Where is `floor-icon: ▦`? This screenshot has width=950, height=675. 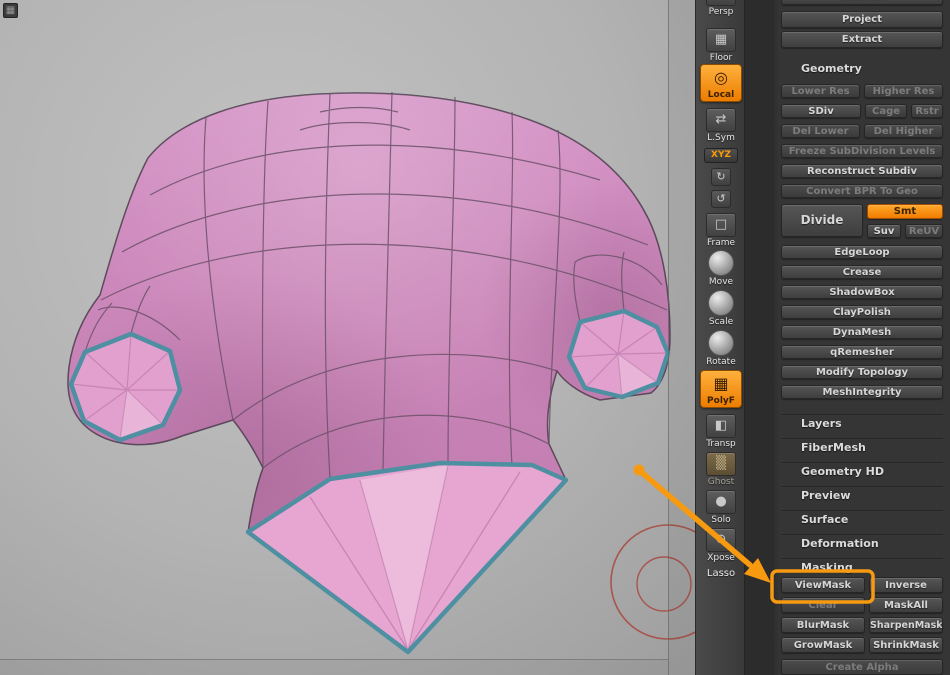
floor-icon: ▦ is located at coordinates (721, 40).